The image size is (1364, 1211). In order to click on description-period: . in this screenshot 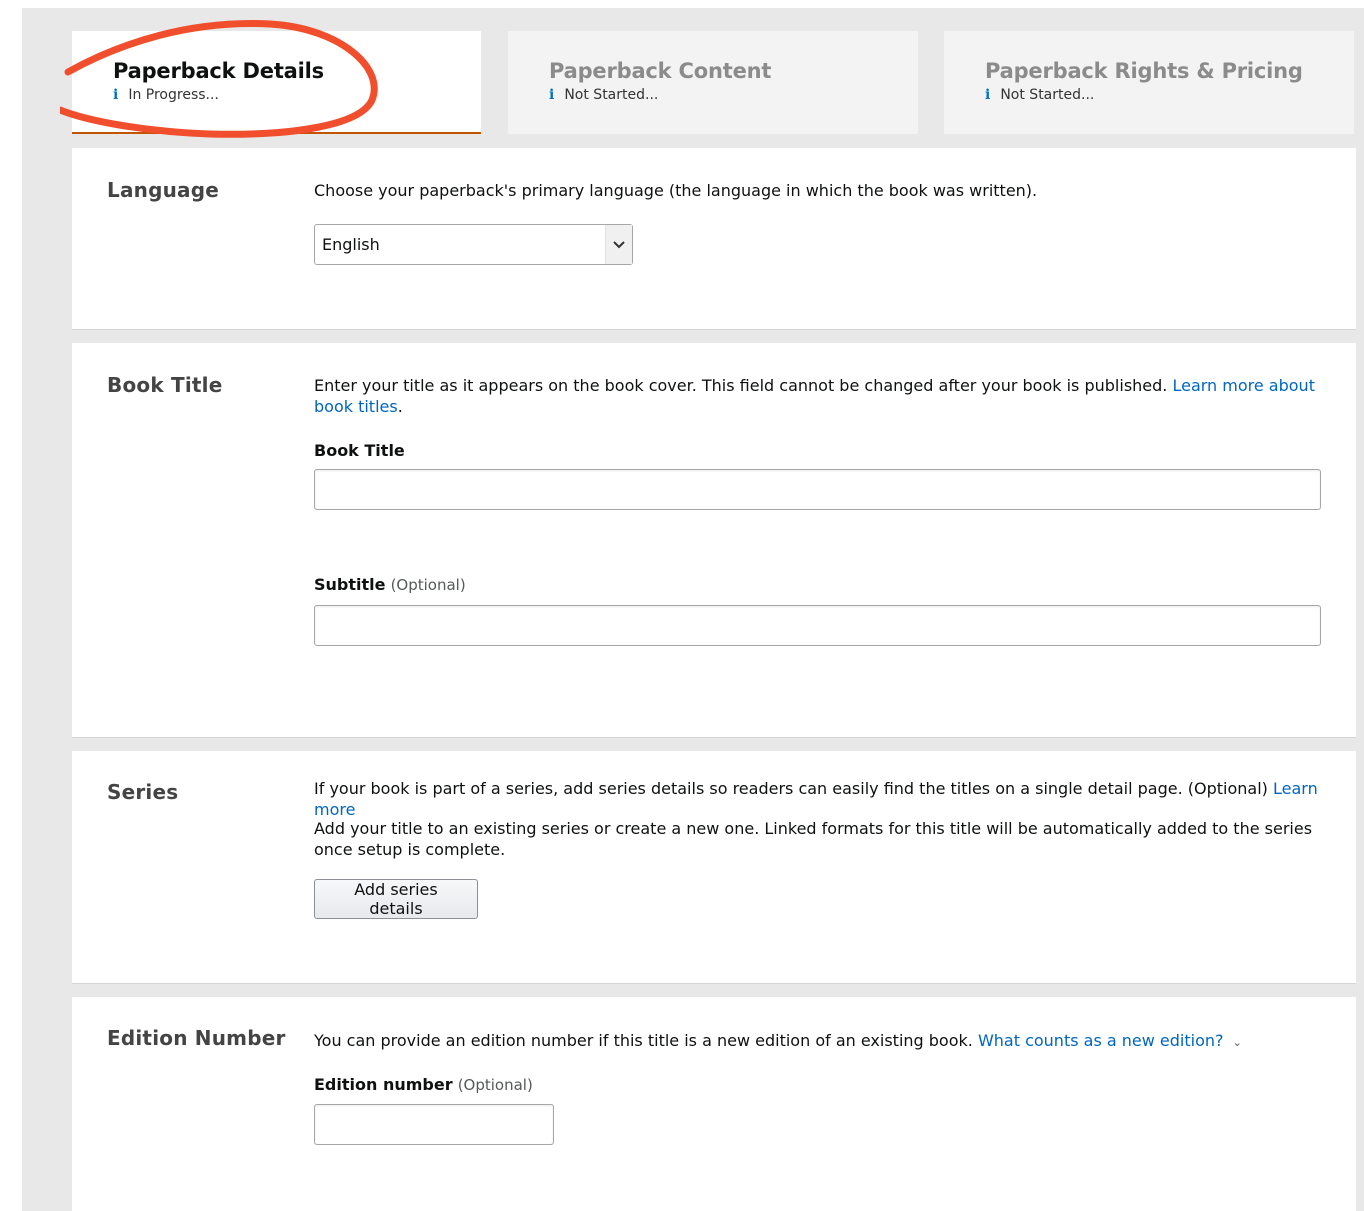, I will do `click(400, 406)`.